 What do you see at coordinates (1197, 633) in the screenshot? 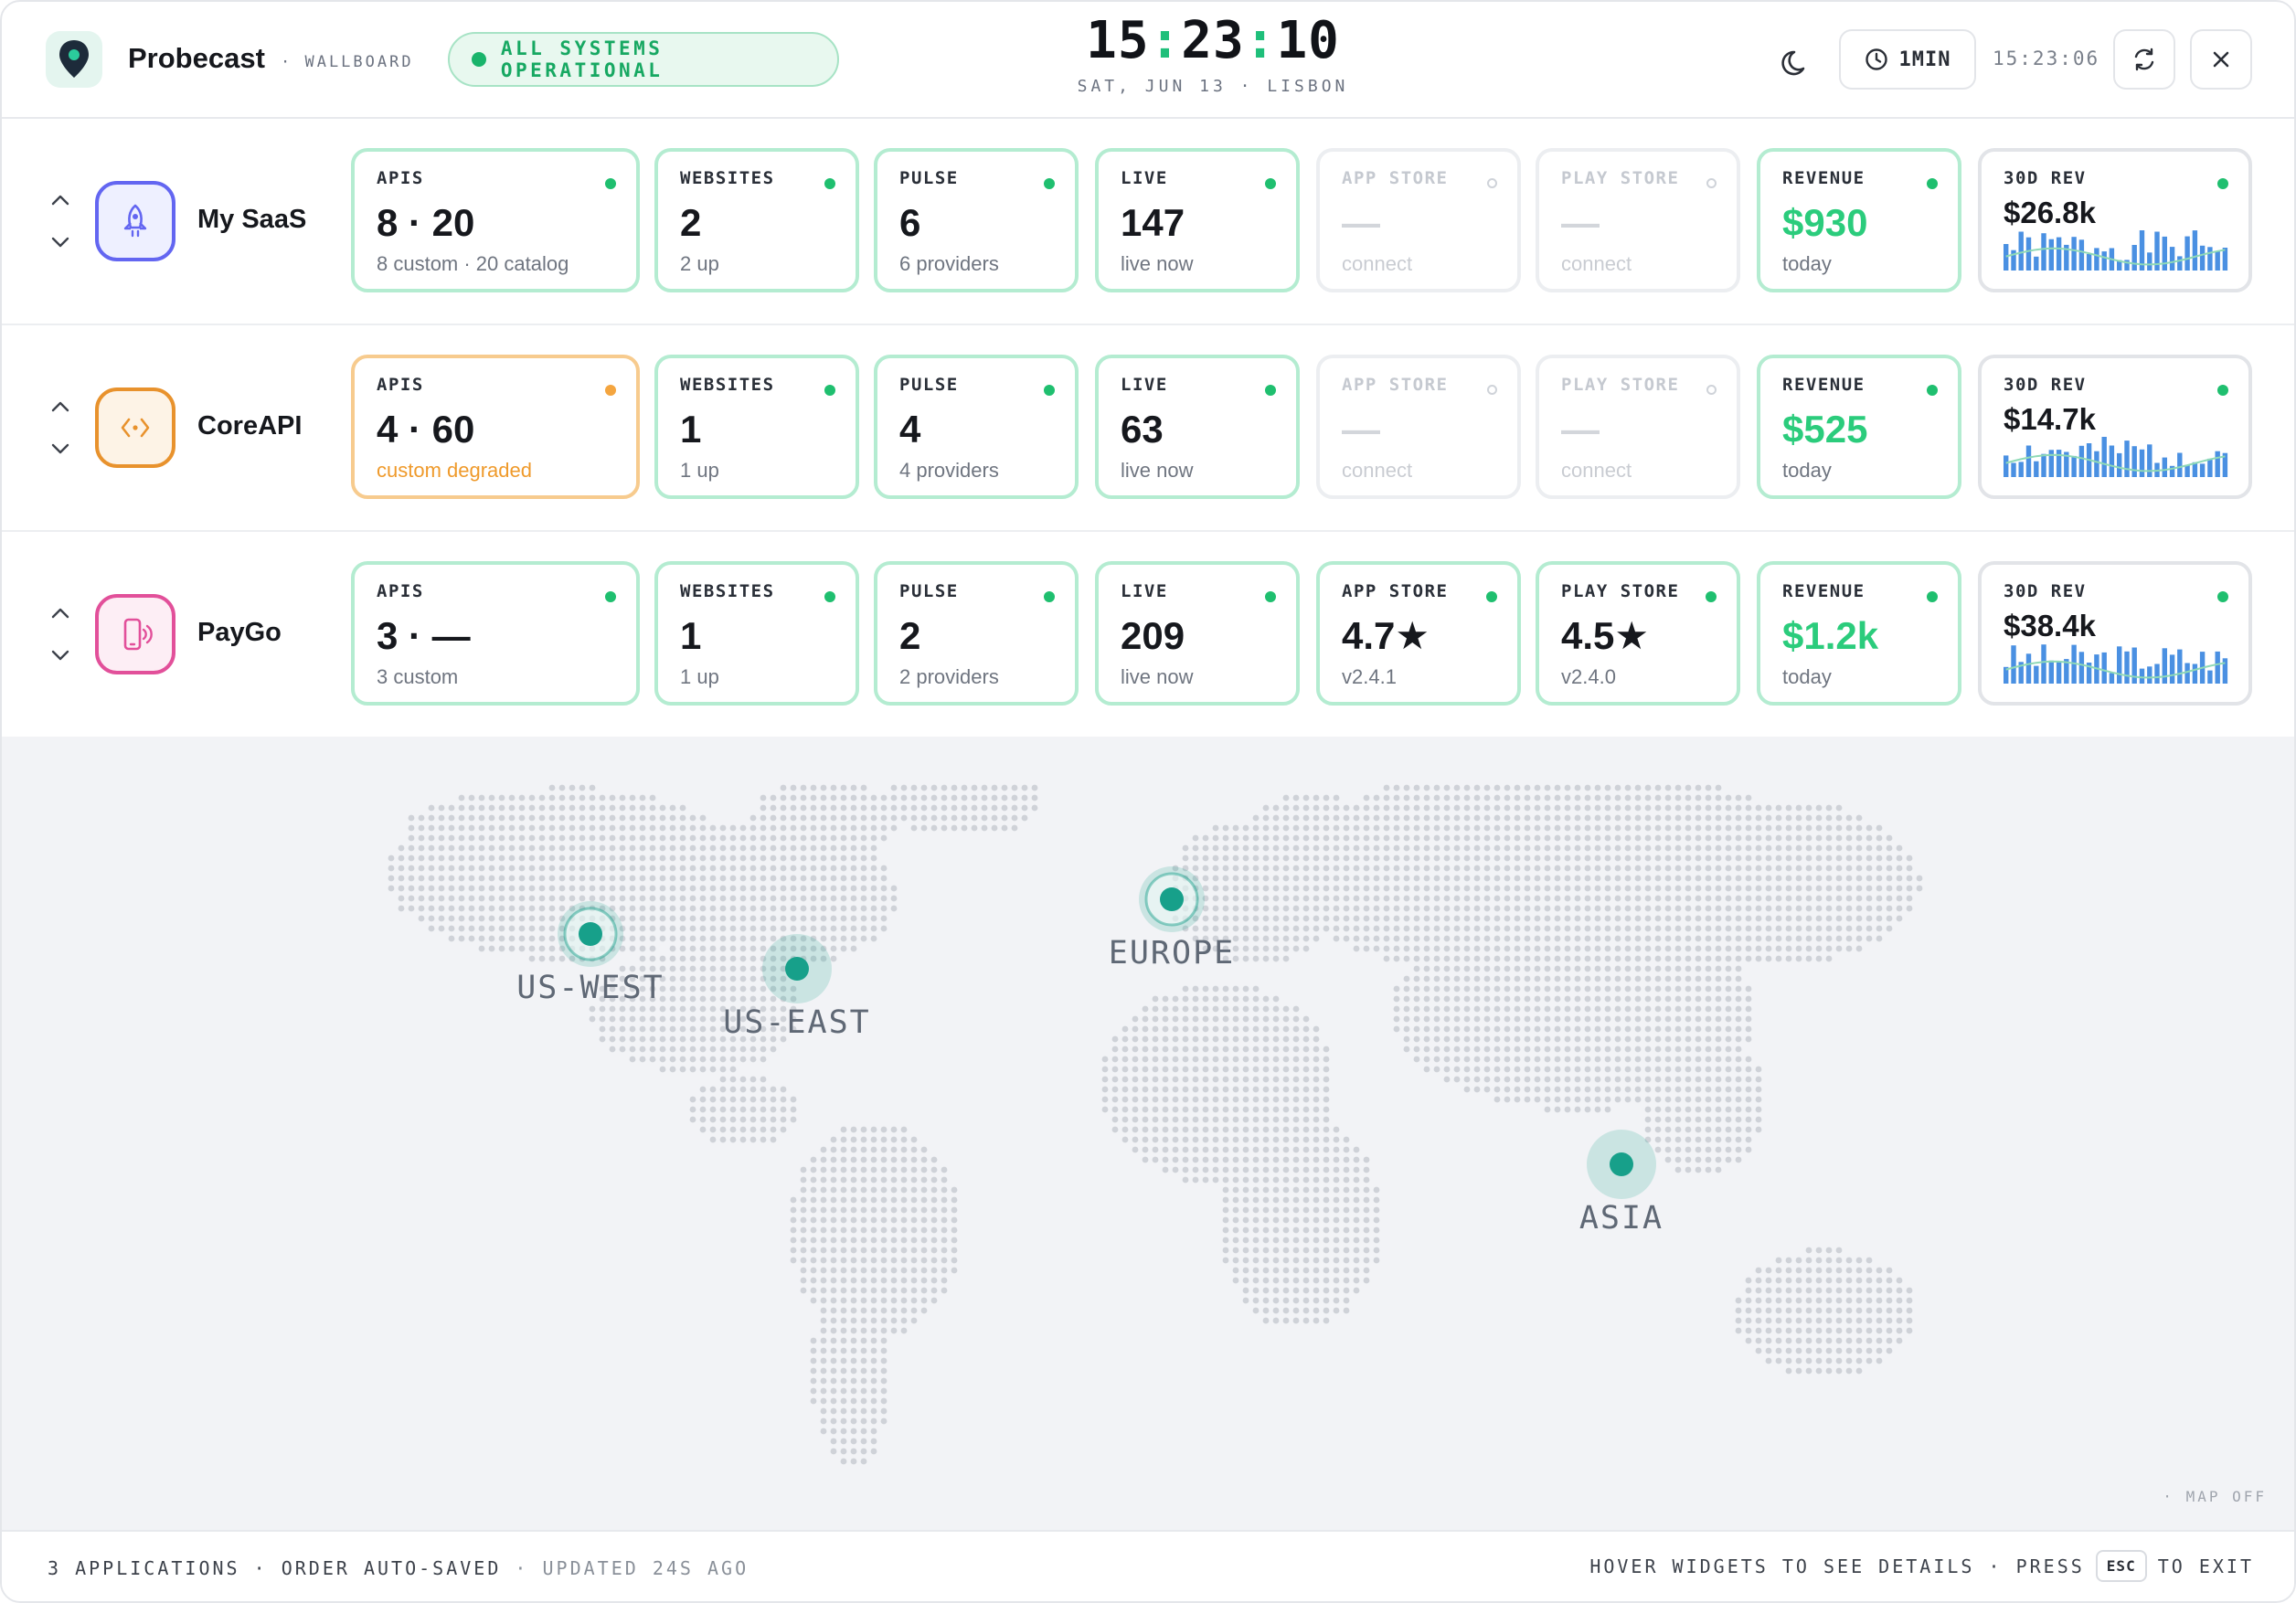
I see `widget-live: LIVE 209 live now` at bounding box center [1197, 633].